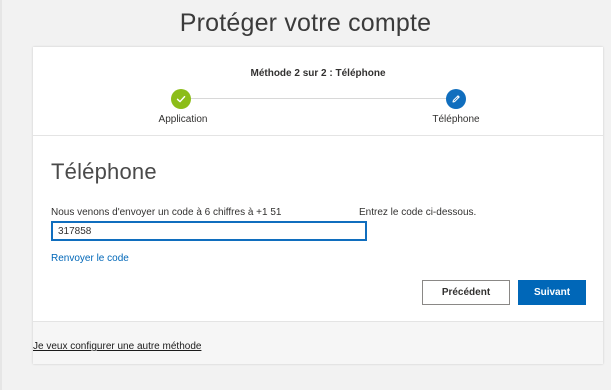  Describe the element at coordinates (318, 73) in the screenshot. I see `step-caption: Méthode 2 sur 2 : Téléphone` at that location.